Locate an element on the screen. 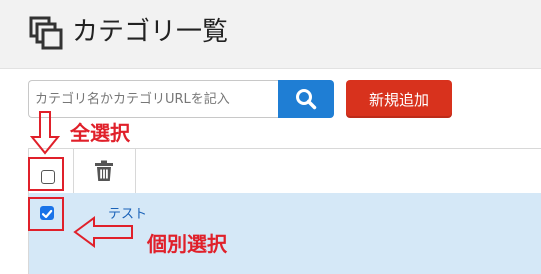  left-arrow-icon is located at coordinates (103, 232).